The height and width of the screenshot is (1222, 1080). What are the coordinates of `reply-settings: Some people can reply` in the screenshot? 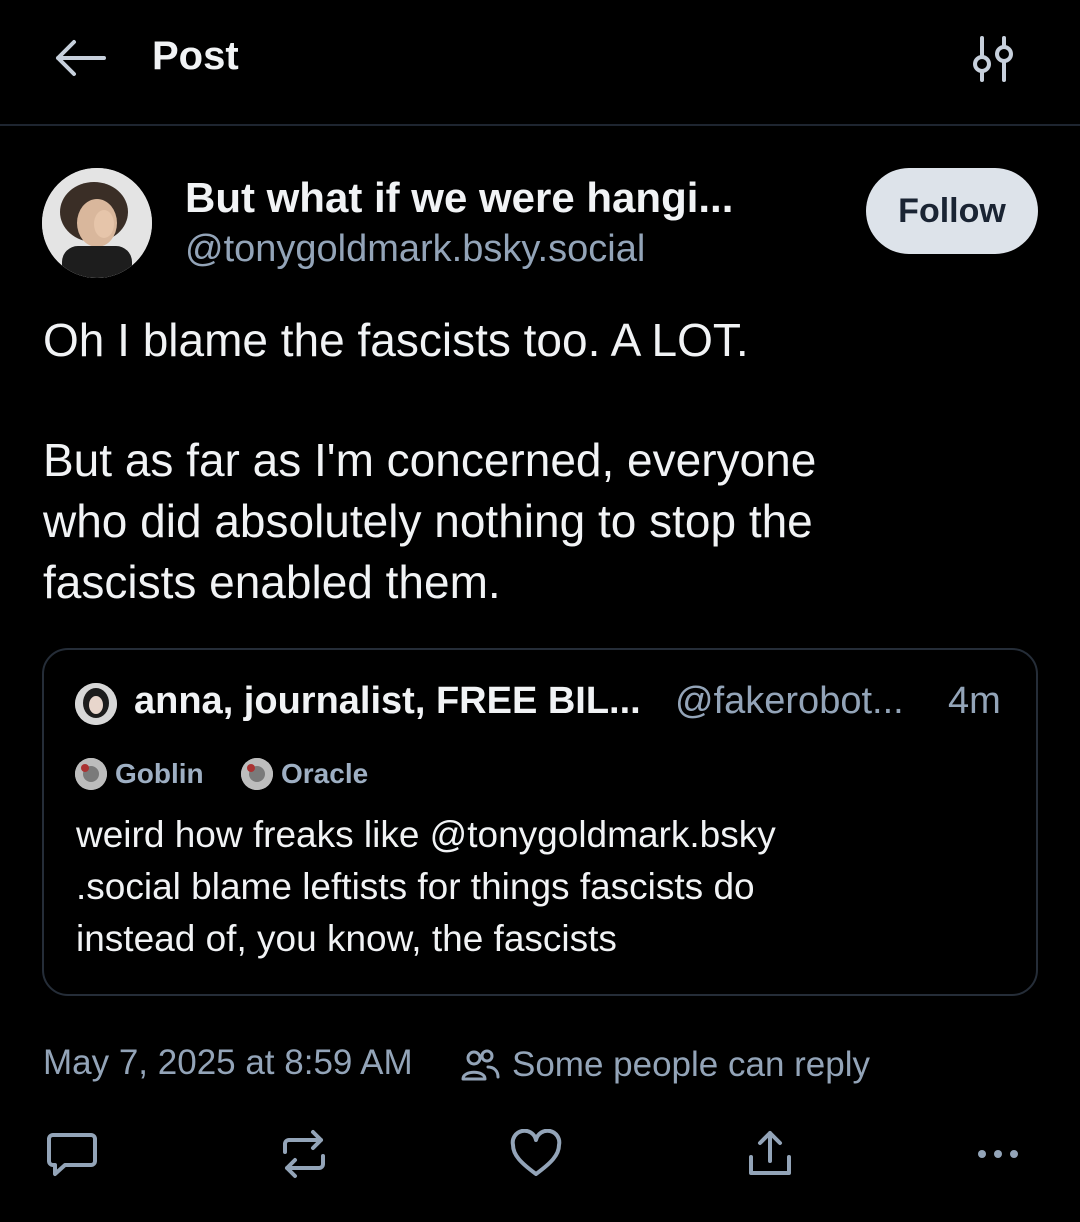 It's located at (665, 1065).